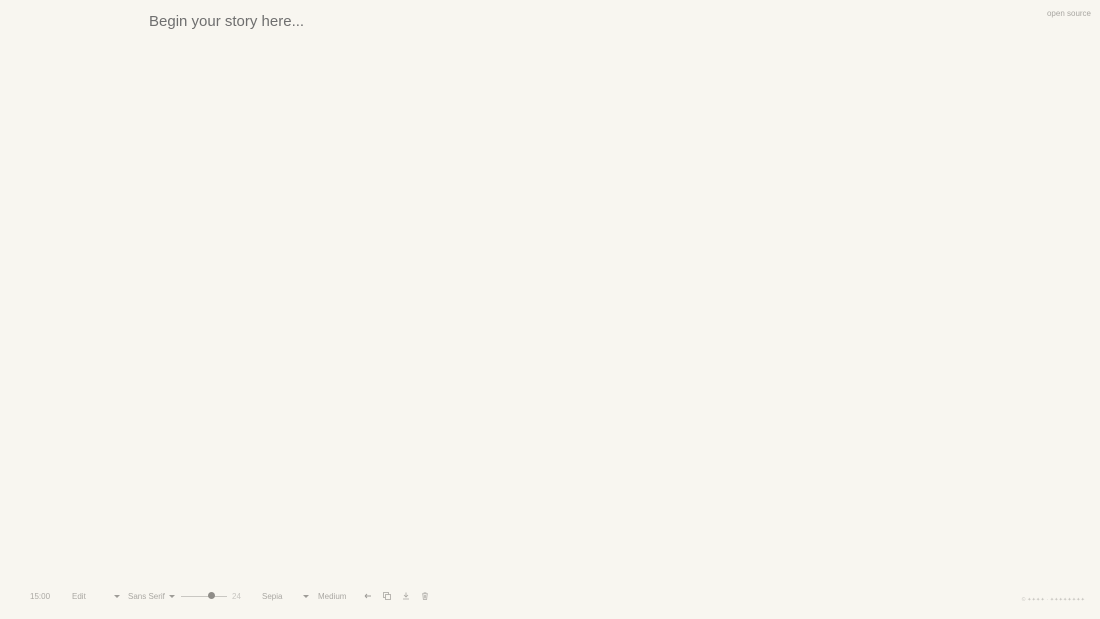 The image size is (1100, 619). What do you see at coordinates (339, 596) in the screenshot?
I see `width-setting: Medium` at bounding box center [339, 596].